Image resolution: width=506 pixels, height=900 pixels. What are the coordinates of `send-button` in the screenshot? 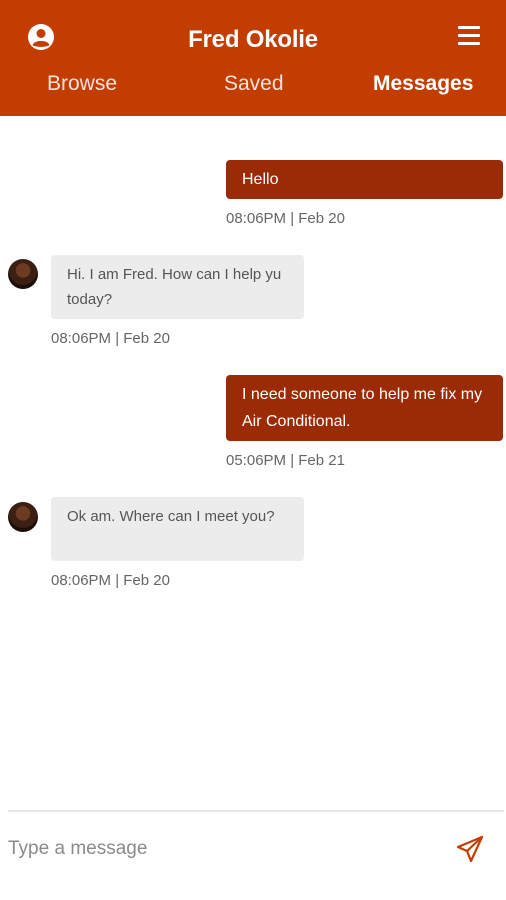 It's located at (470, 849).